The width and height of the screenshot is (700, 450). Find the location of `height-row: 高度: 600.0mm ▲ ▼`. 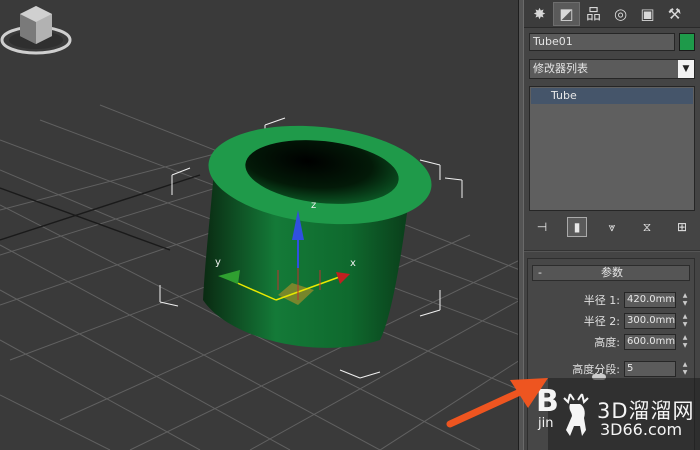

height-row: 高度: 600.0mm ▲ ▼ is located at coordinates (612, 342).